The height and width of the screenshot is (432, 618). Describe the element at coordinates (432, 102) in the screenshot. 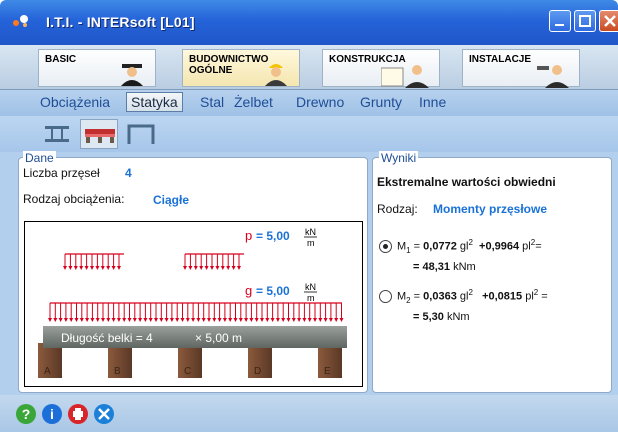

I see `submenu-inne: Inne` at that location.